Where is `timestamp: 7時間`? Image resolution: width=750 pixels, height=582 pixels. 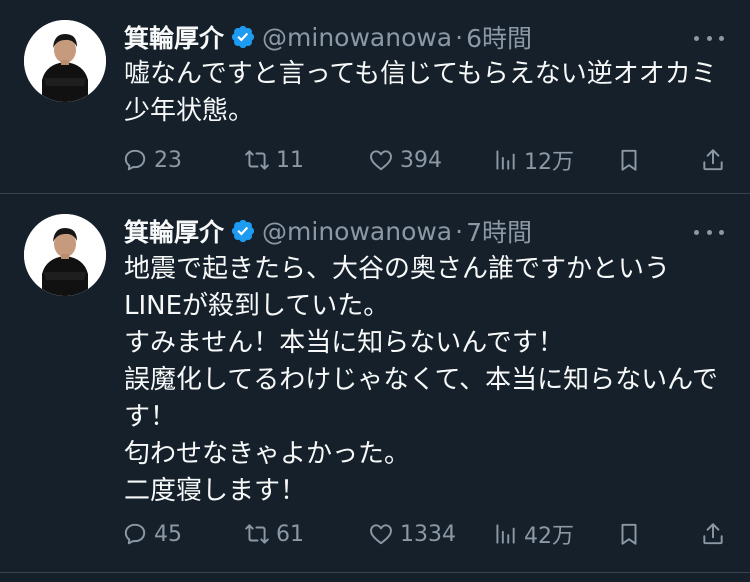 timestamp: 7時間 is located at coordinates (499, 231).